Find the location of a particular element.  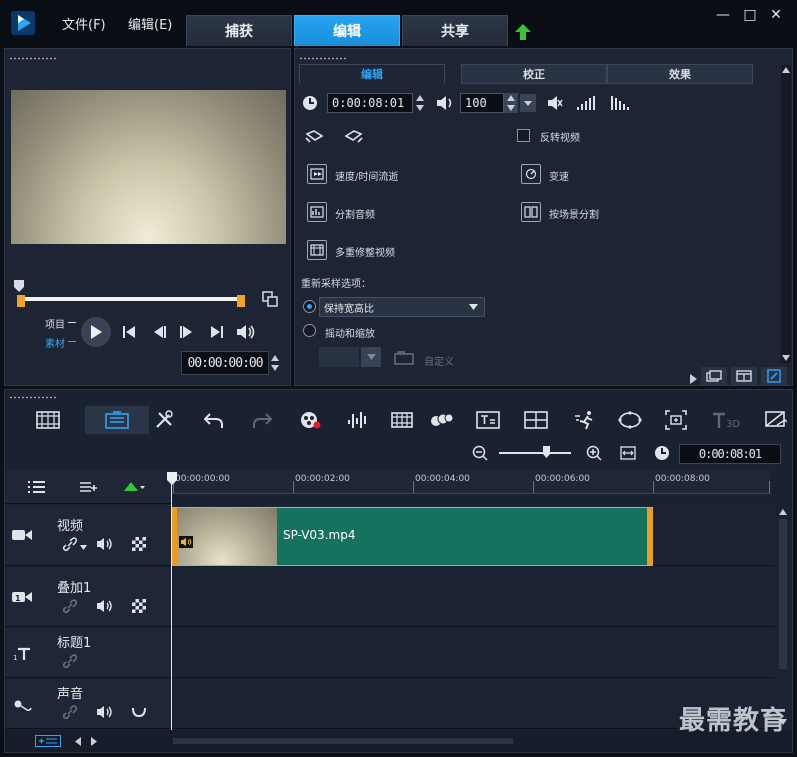

tab-edit: 编辑 is located at coordinates (347, 30).